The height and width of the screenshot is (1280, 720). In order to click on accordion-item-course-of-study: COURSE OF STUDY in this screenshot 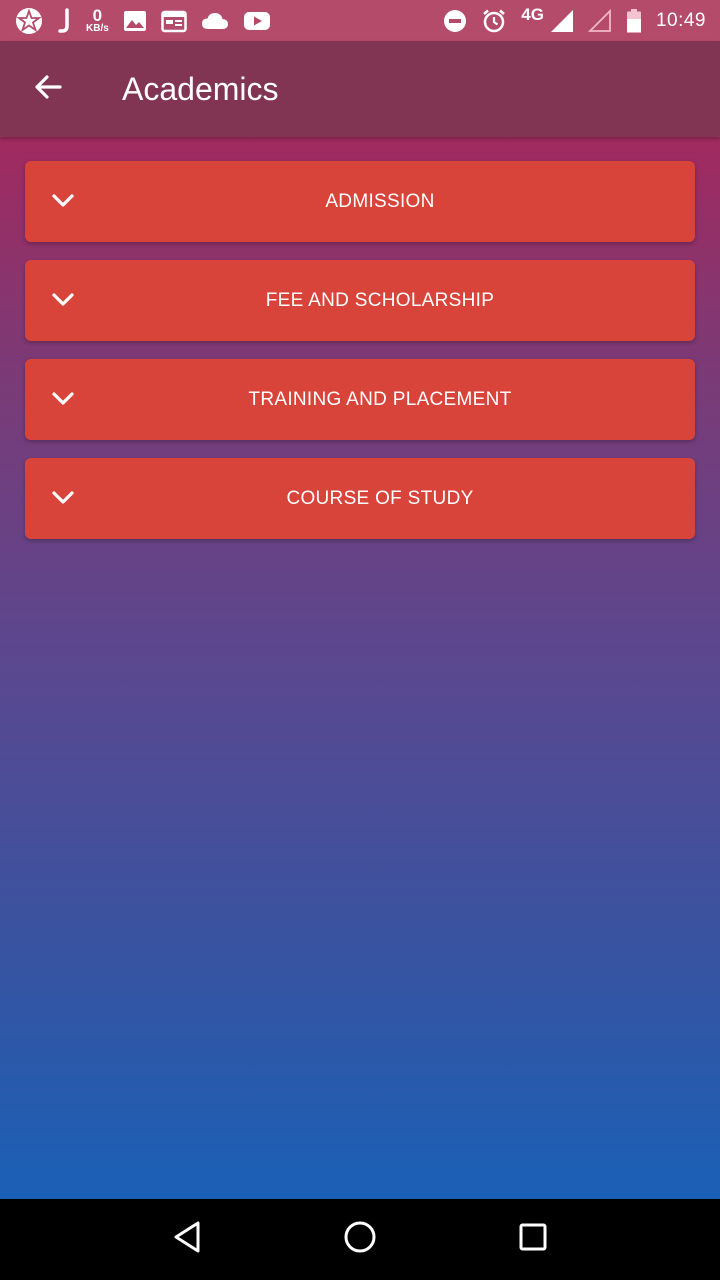, I will do `click(360, 498)`.